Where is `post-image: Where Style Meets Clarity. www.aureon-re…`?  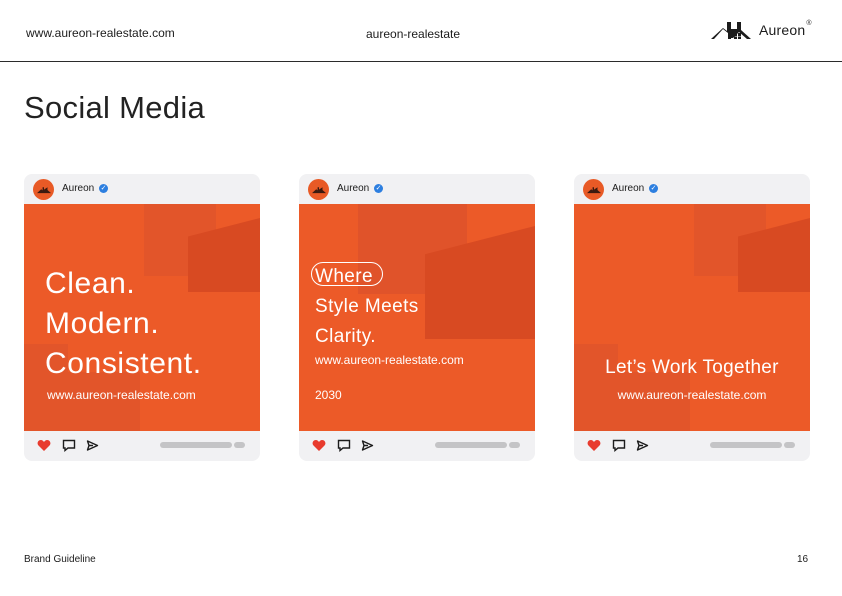
post-image: Where Style Meets Clarity. www.aureon-re… is located at coordinates (417, 317).